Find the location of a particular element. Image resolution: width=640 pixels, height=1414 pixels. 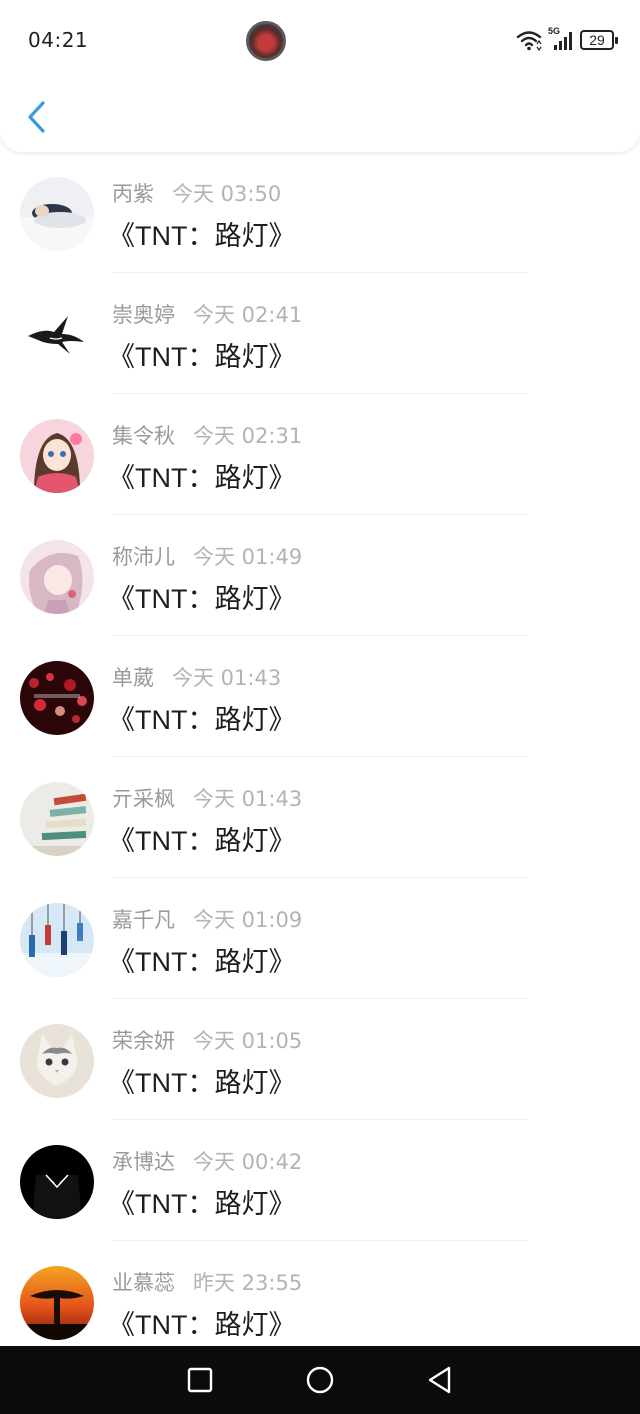

list-item: 崇奥婷 今天 02:41 《TNT：路灯》 is located at coordinates (320, 333).